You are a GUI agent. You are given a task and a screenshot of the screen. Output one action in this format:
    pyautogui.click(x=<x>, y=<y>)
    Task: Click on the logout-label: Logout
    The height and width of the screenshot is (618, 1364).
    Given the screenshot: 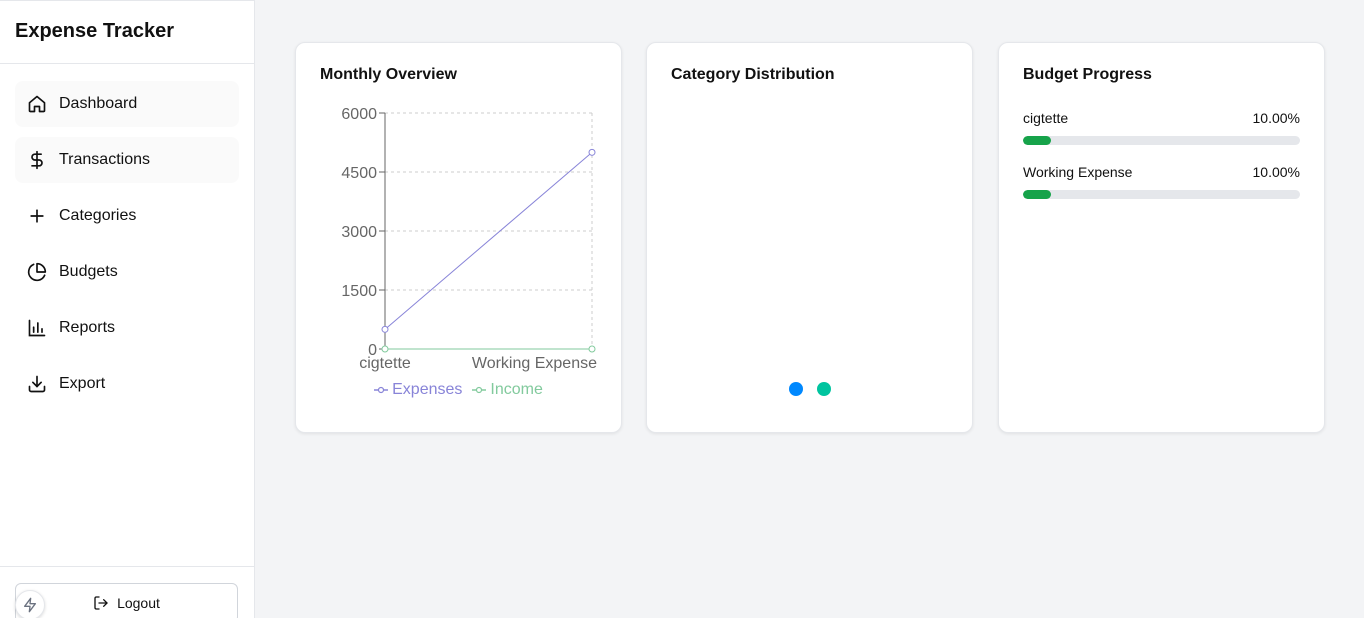 What is the action you would take?
    pyautogui.click(x=138, y=603)
    